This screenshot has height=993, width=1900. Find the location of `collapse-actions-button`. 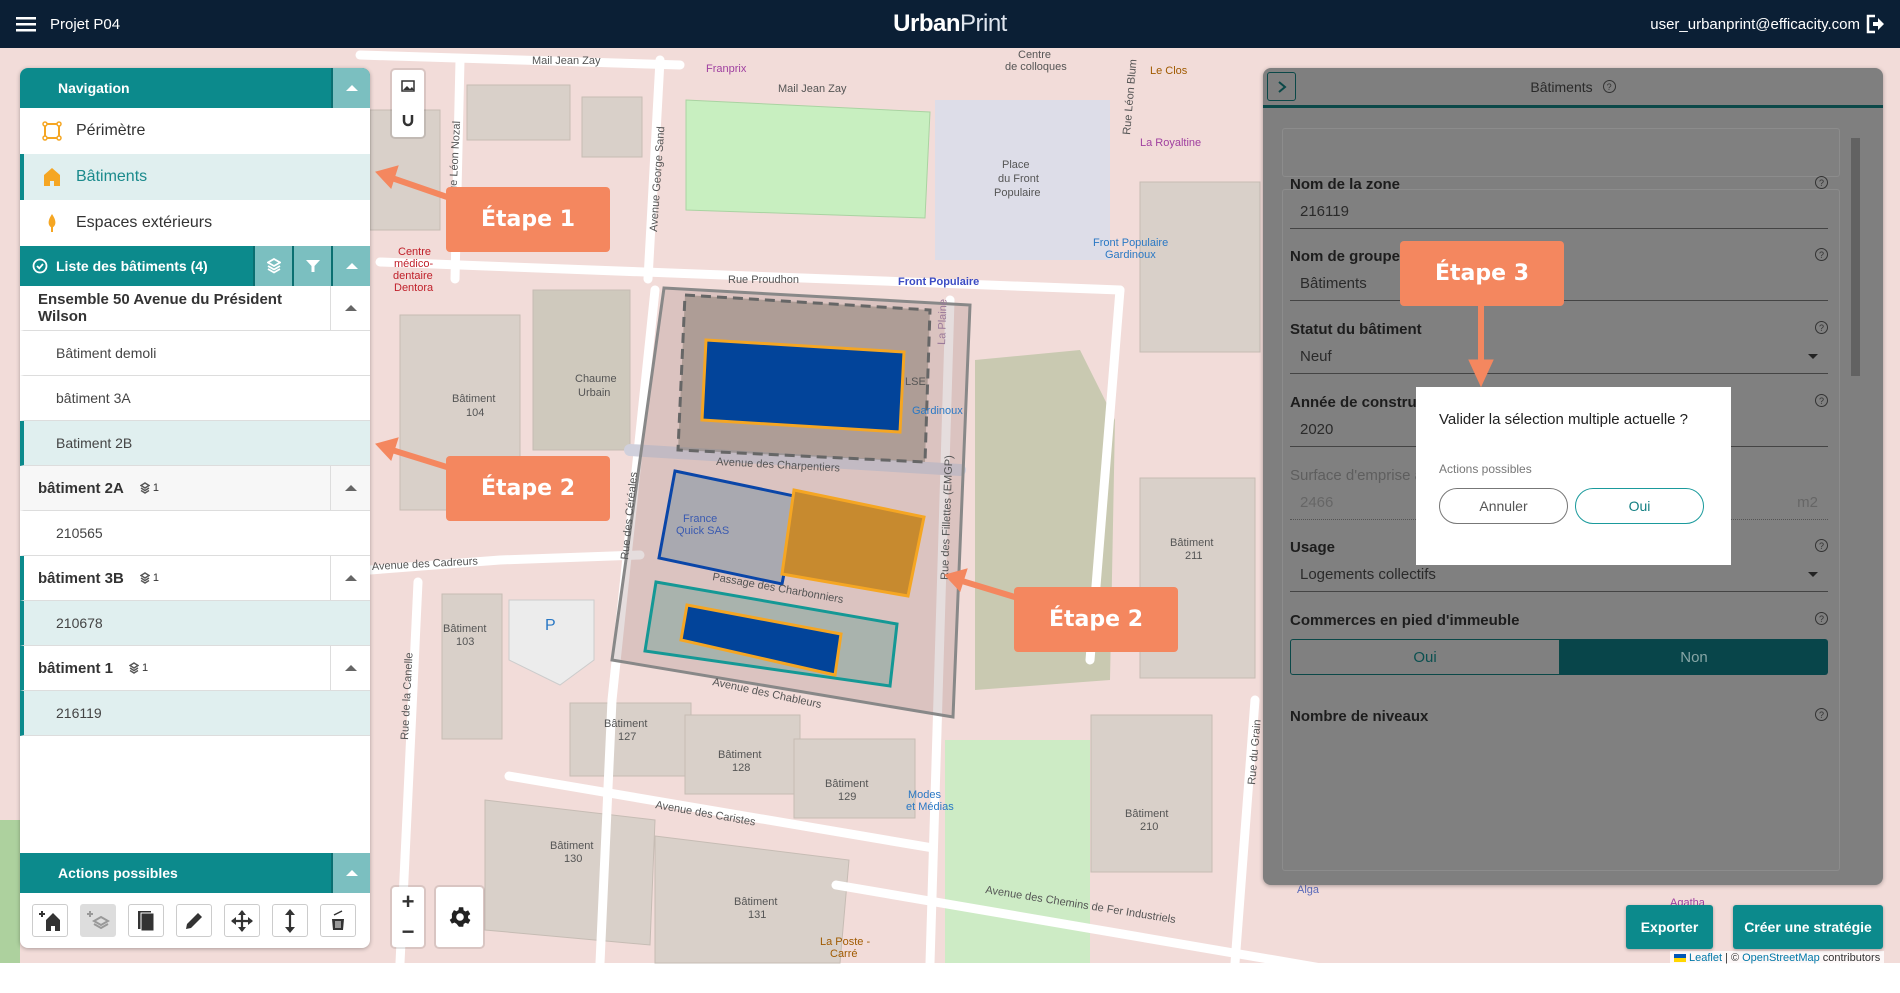

collapse-actions-button is located at coordinates (350, 873).